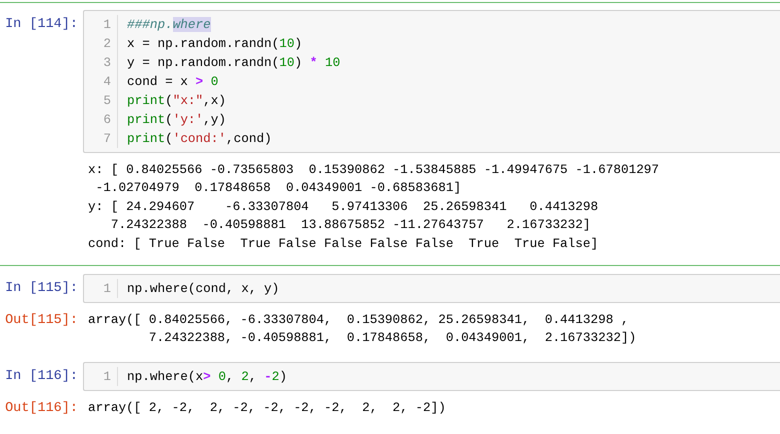  What do you see at coordinates (169, 25) in the screenshot?
I see `code-line: ###np.where` at bounding box center [169, 25].